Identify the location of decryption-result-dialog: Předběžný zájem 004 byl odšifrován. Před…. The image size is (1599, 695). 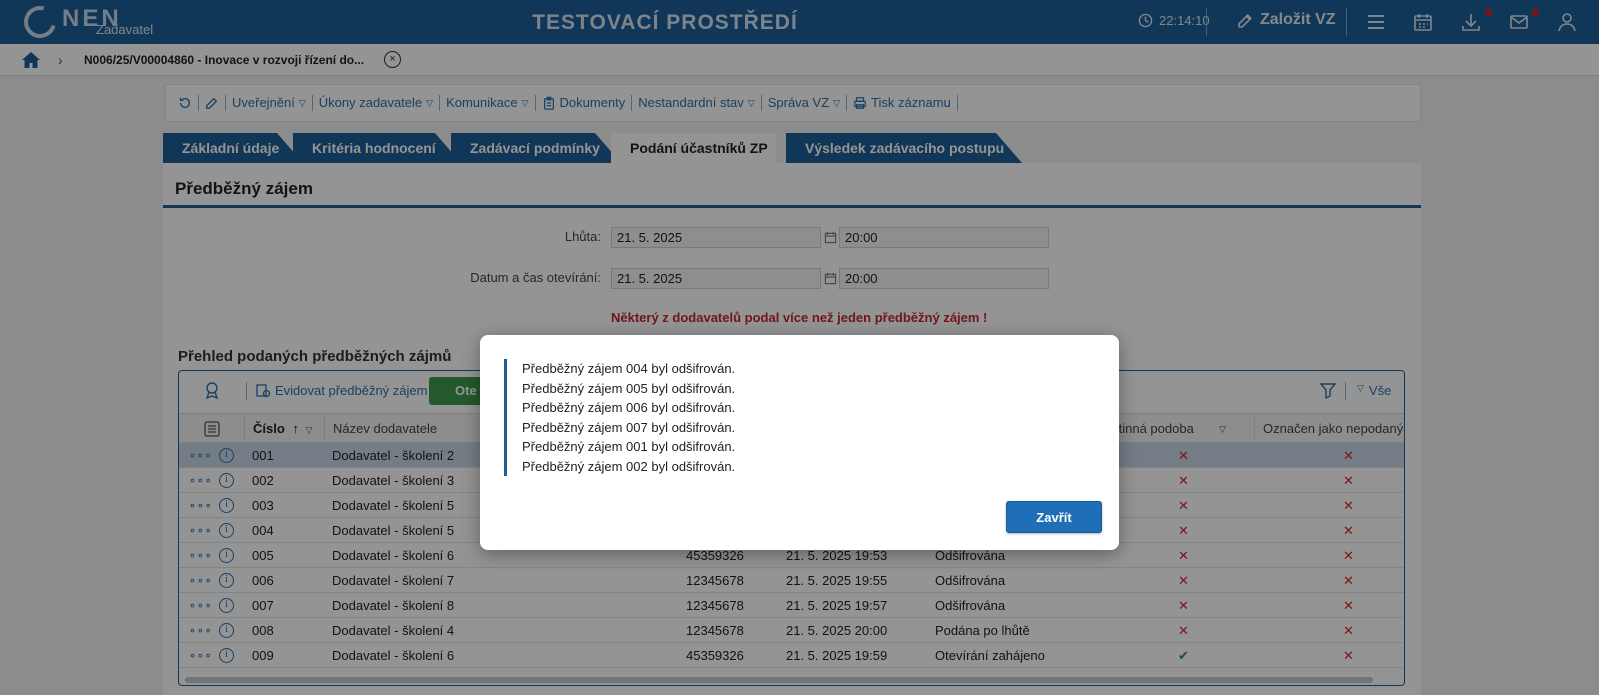
(799, 442).